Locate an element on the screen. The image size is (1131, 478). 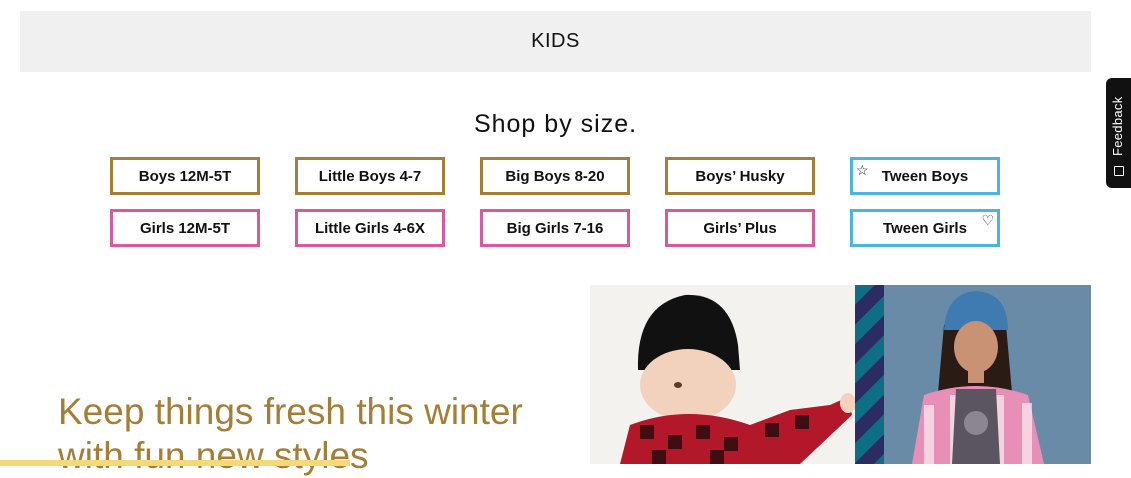
photo-right-panel is located at coordinates (987, 374).